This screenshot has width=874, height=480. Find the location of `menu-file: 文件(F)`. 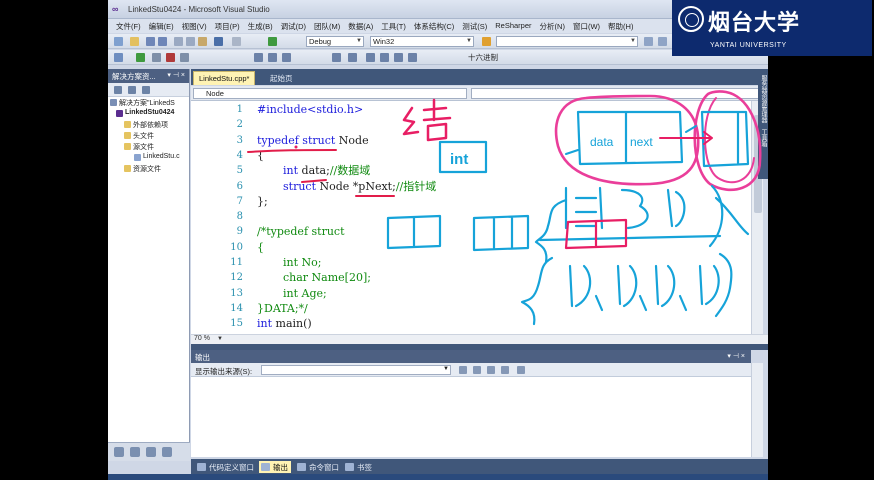

menu-file: 文件(F) is located at coordinates (128, 26).